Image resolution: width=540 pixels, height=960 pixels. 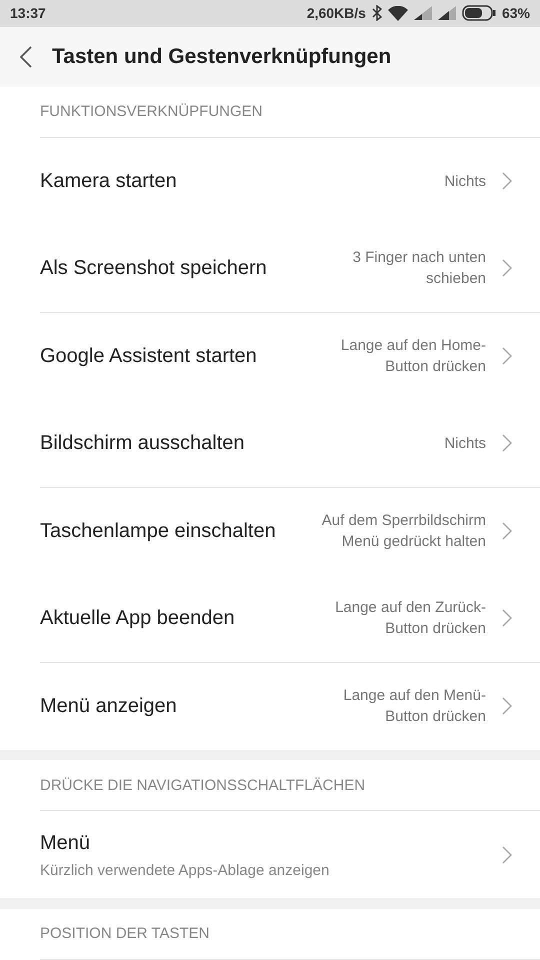 I want to click on settings-row: Menü anzeigen Lange auf den Menü-Button drücken, so click(x=290, y=706).